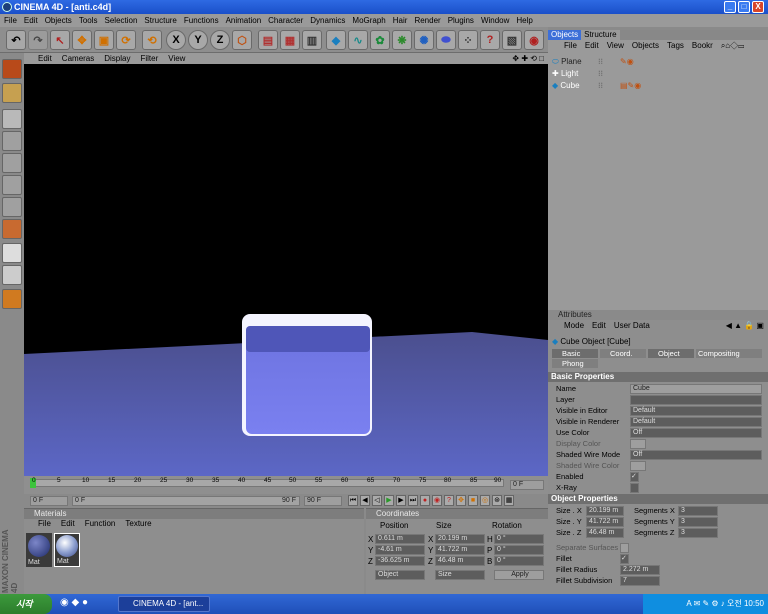  Describe the element at coordinates (413, 500) in the screenshot. I see `go-end-icon: ⏭` at that location.